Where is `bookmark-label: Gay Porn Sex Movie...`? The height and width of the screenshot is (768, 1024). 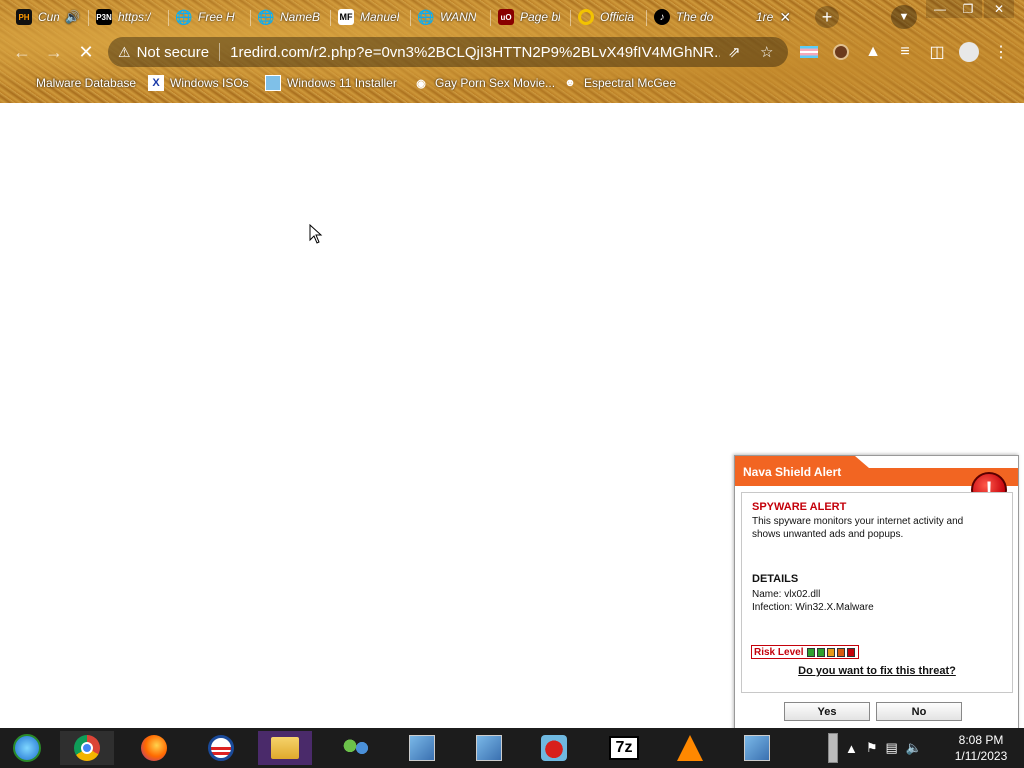 bookmark-label: Gay Porn Sex Movie... is located at coordinates (495, 83).